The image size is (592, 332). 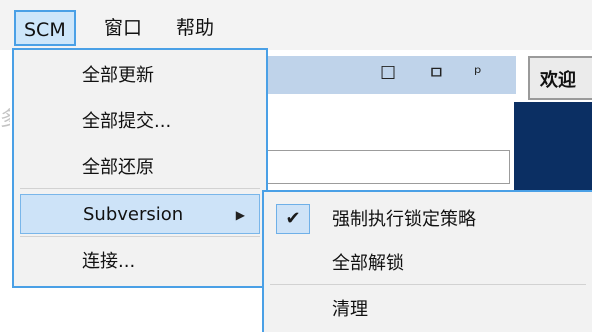 What do you see at coordinates (436, 74) in the screenshot?
I see `dock-icon: ㅁ` at bounding box center [436, 74].